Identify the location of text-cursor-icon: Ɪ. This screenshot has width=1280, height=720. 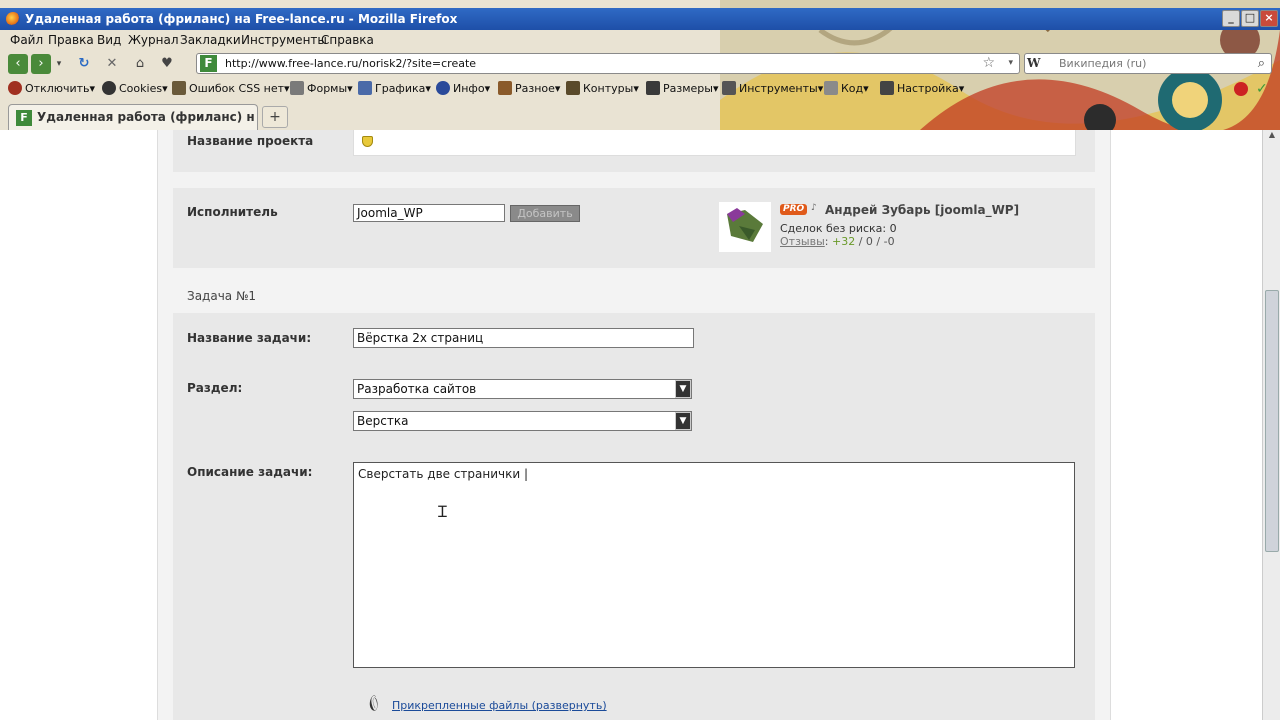
(442, 511).